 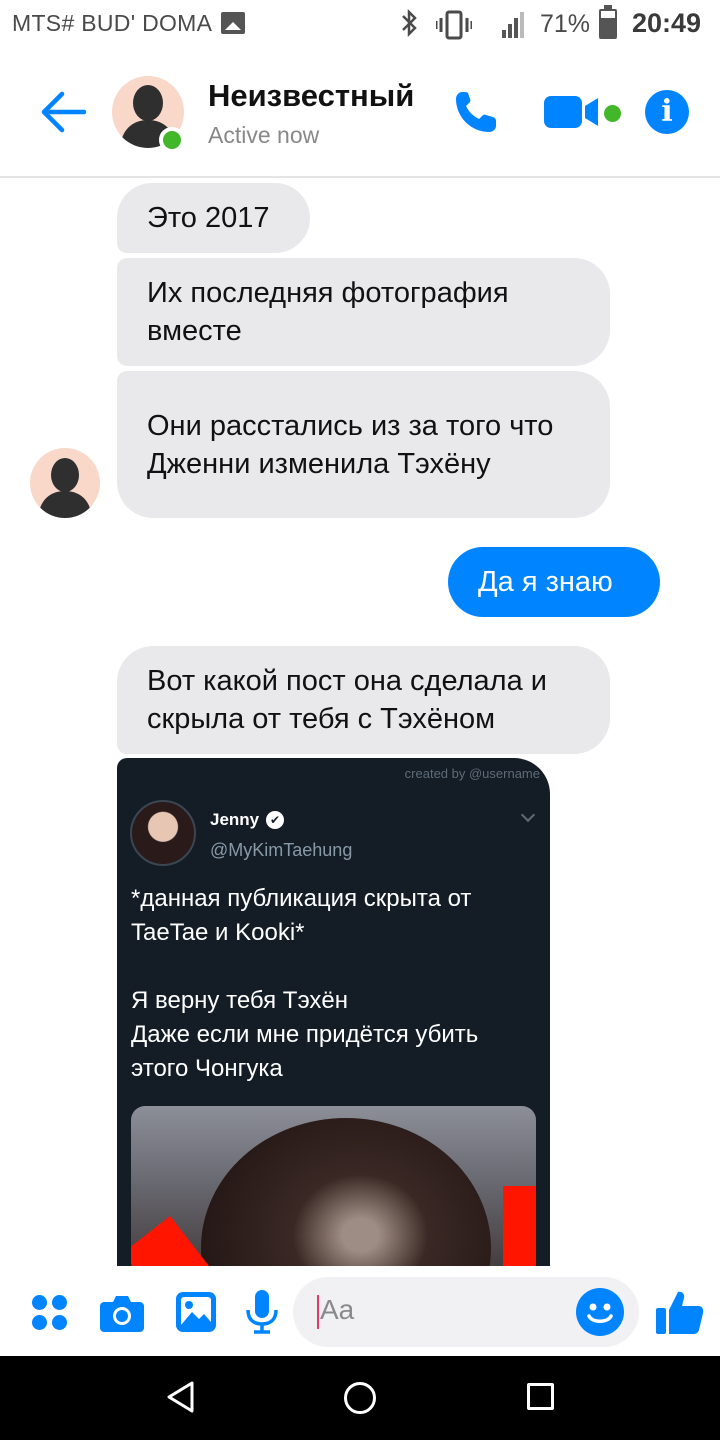 I want to click on thumbs-up-icon, so click(x=680, y=1312).